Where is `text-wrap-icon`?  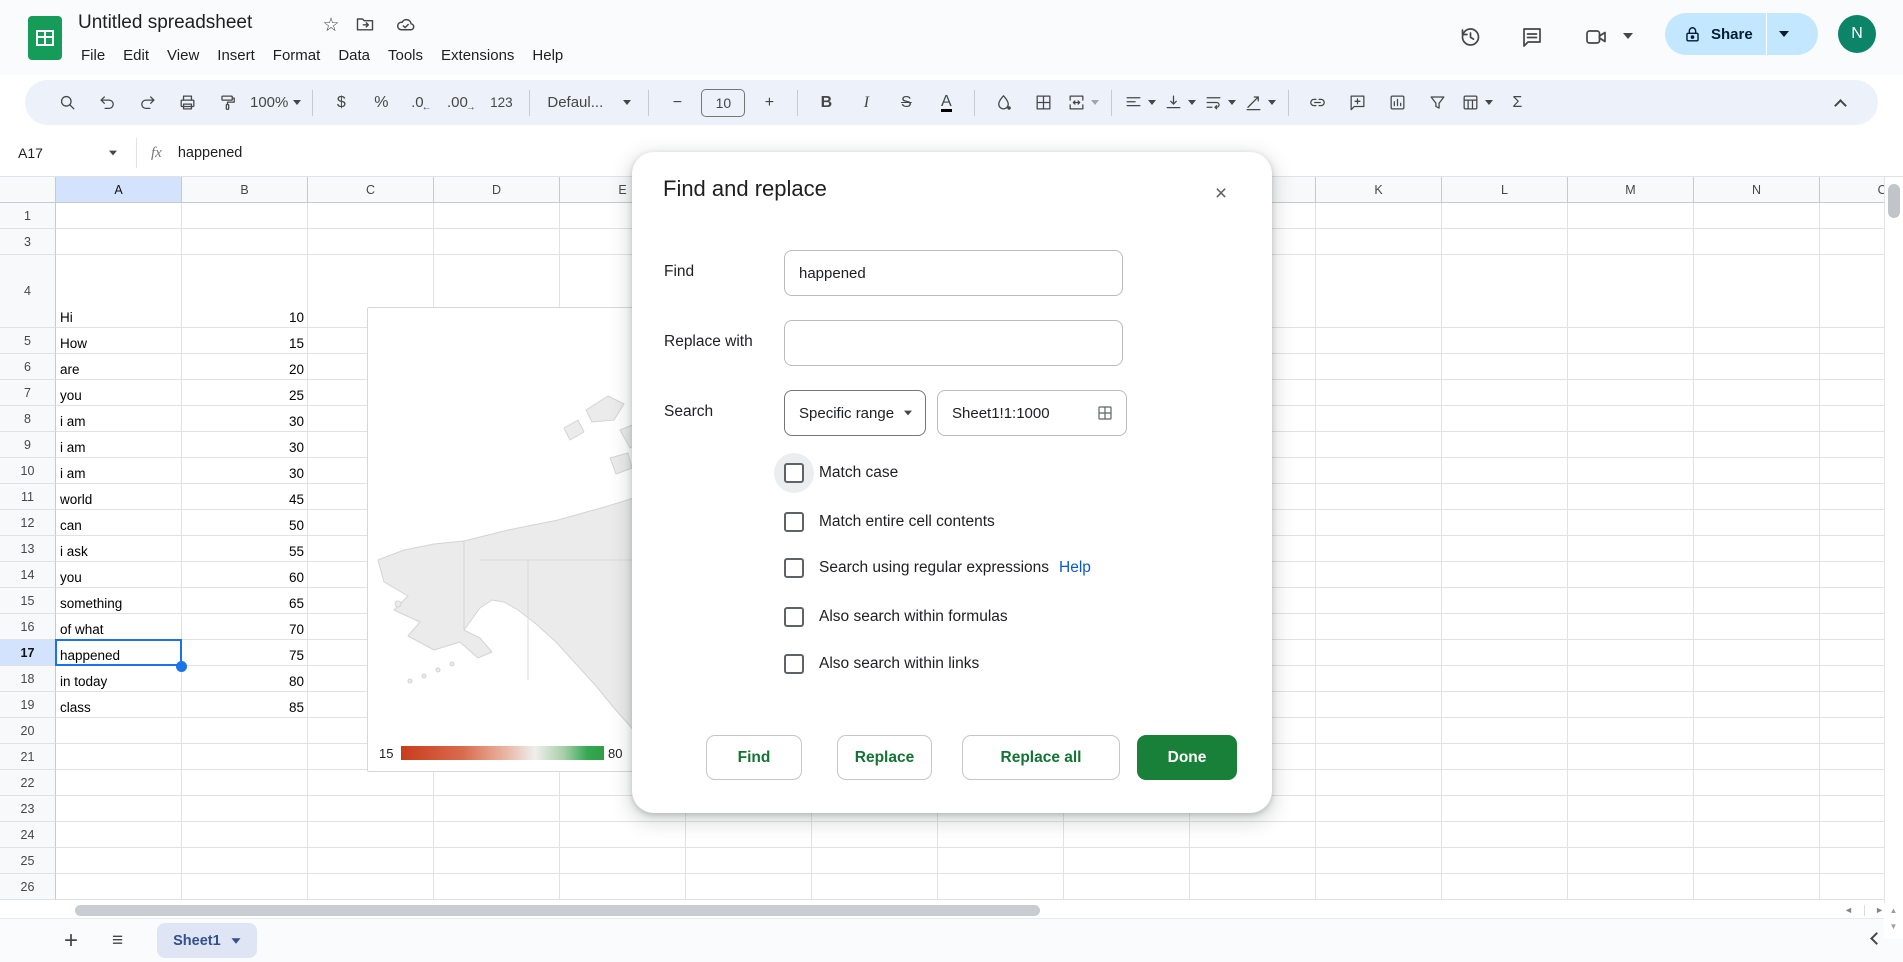 text-wrap-icon is located at coordinates (1220, 103).